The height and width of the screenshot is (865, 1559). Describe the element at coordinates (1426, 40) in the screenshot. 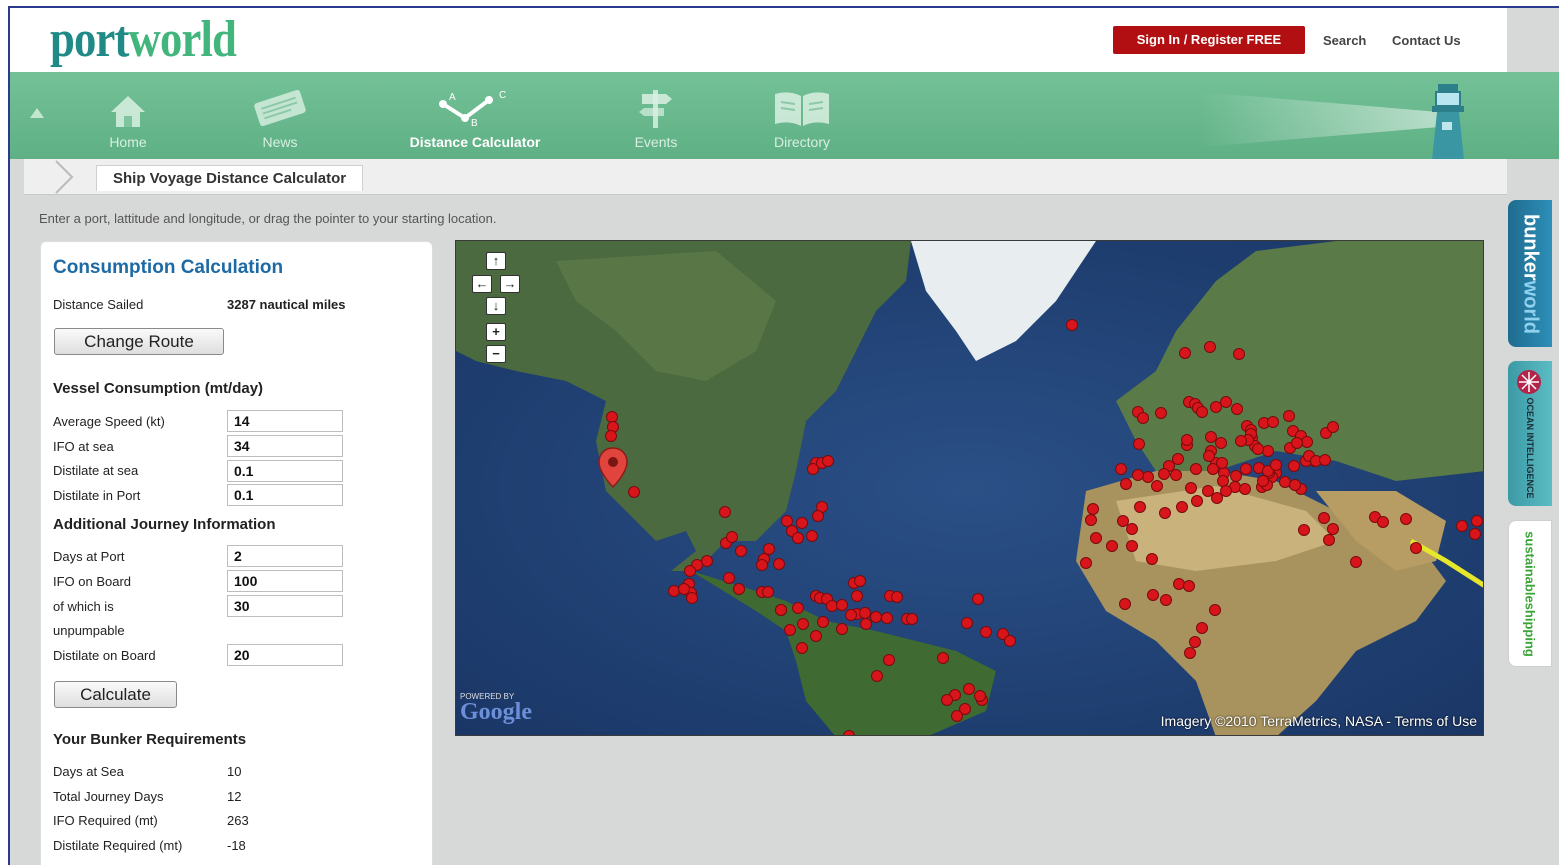

I see `contact-us-link: Contact Us` at that location.